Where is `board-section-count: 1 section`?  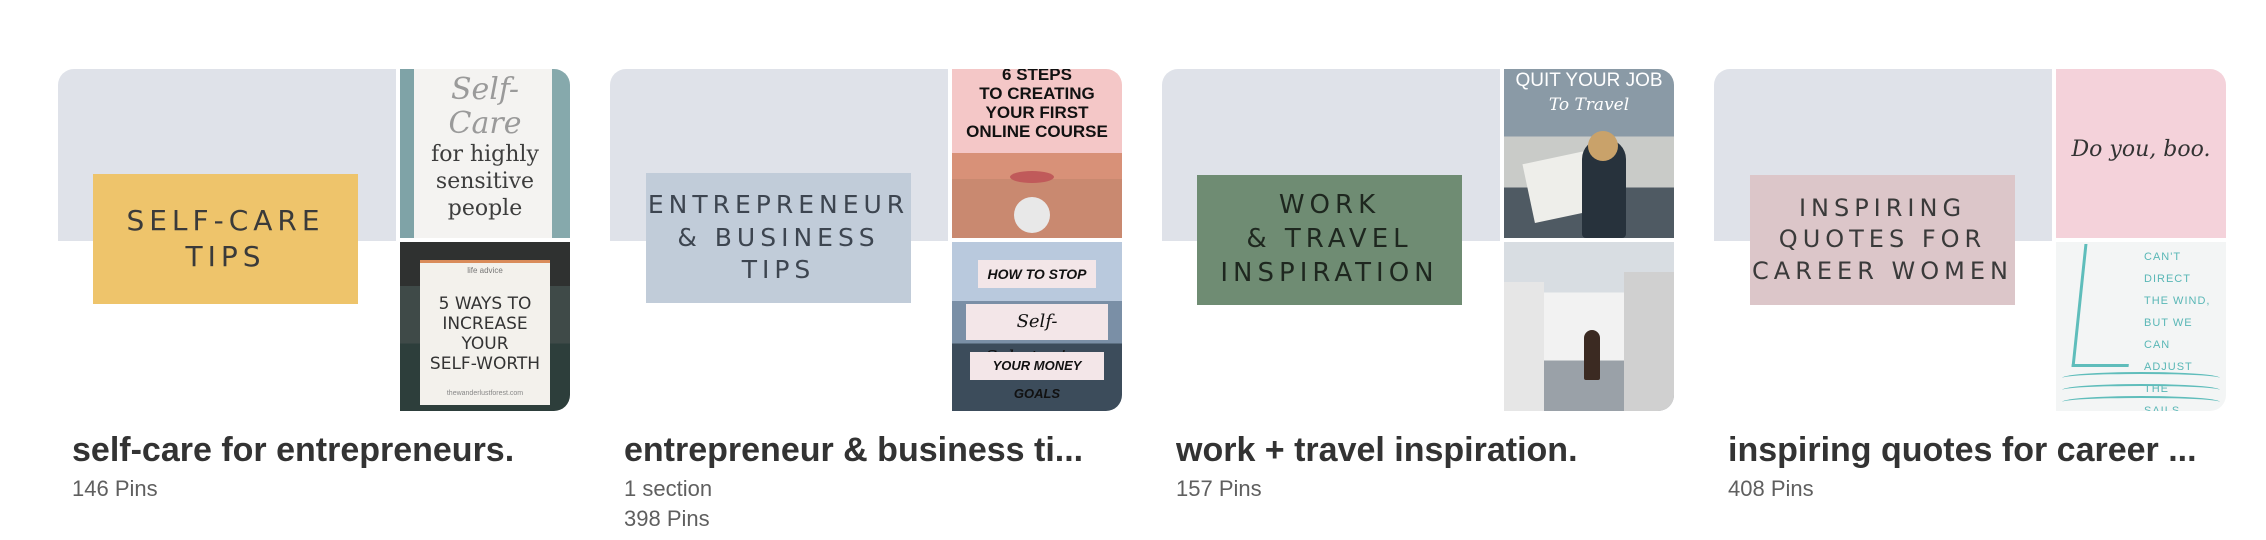 board-section-count: 1 section is located at coordinates (668, 488).